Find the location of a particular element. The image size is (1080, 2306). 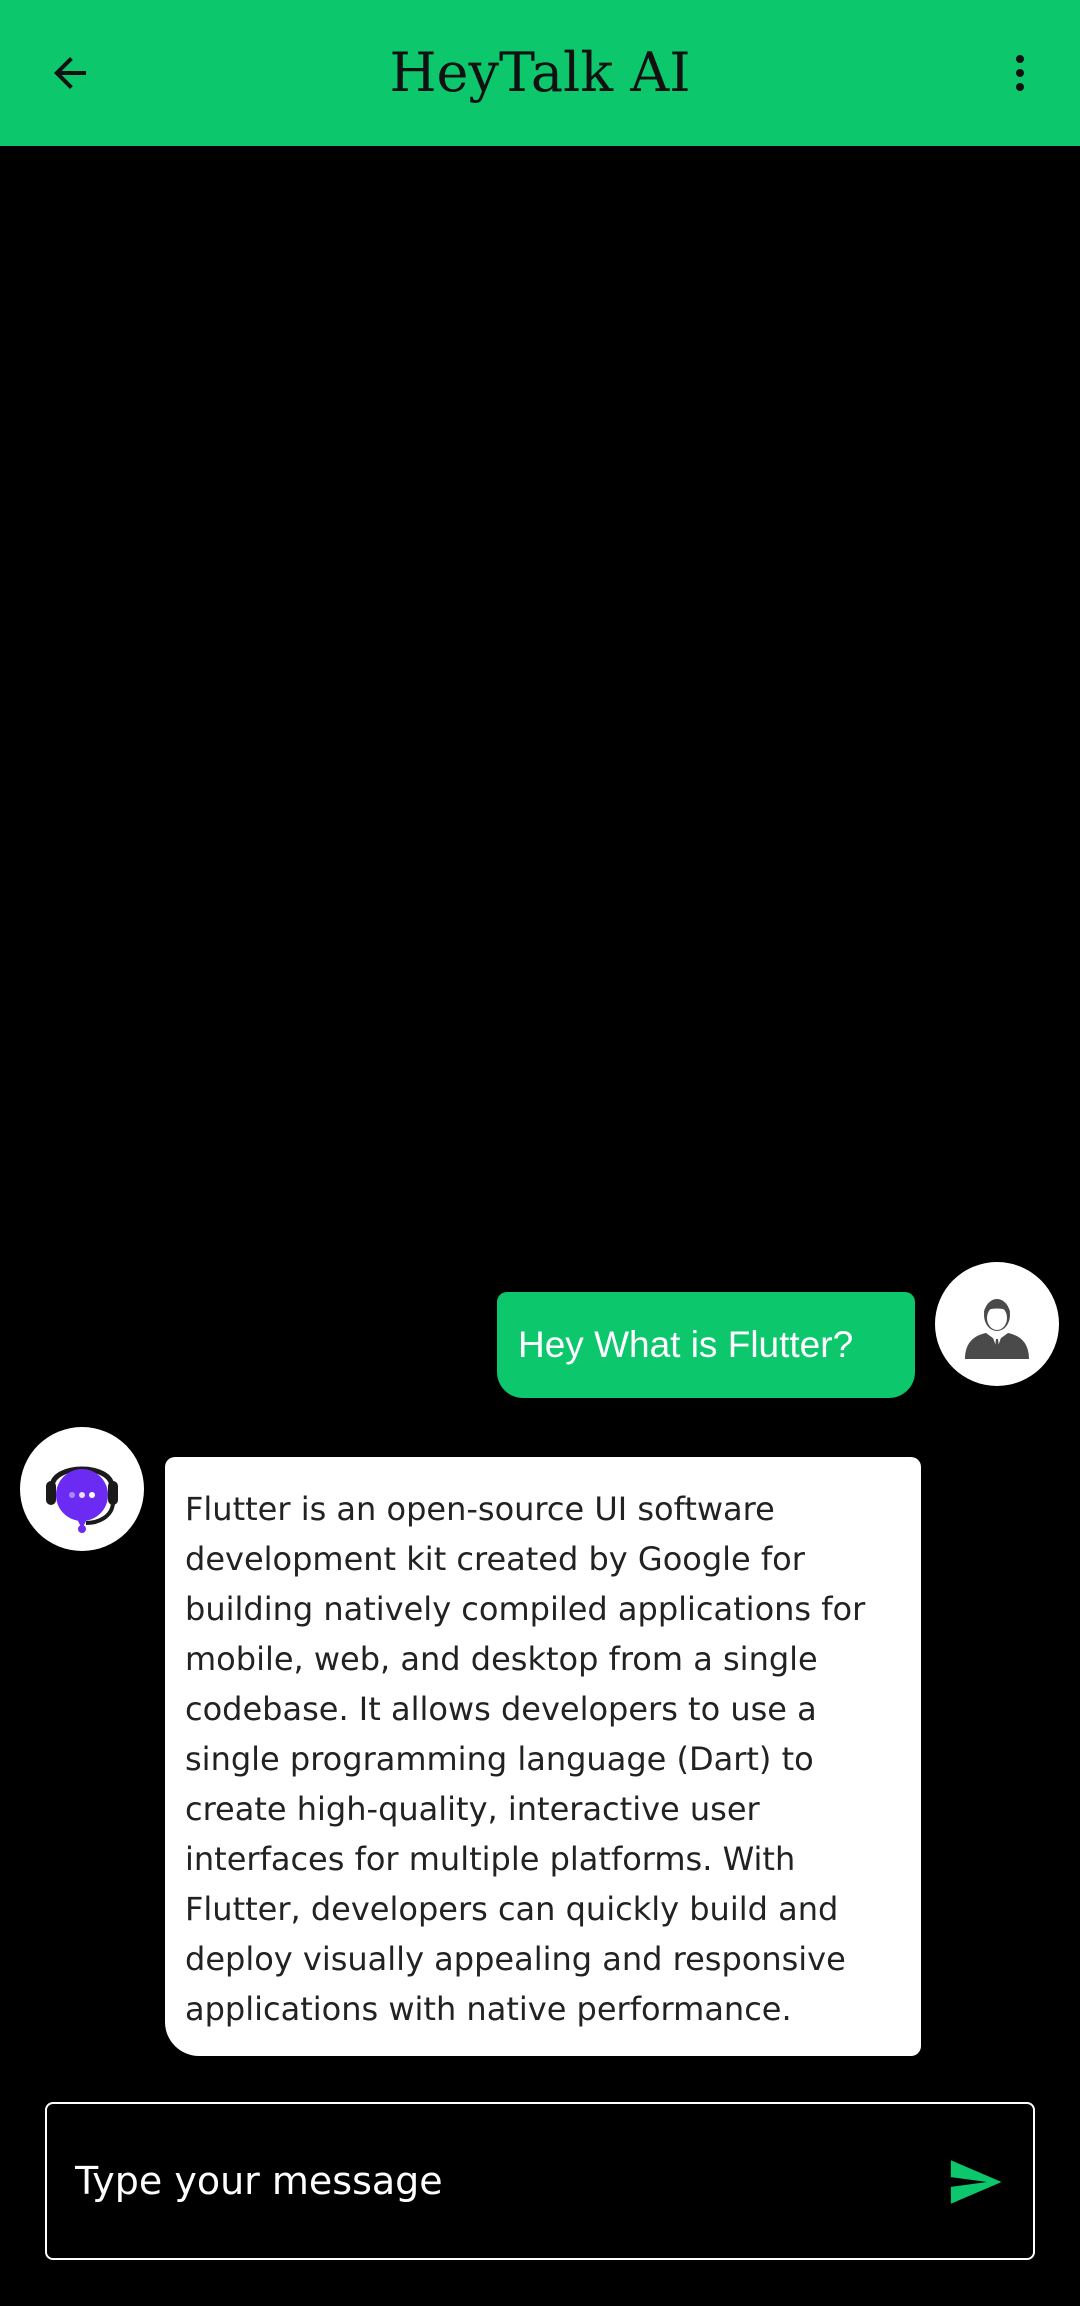

user-avatar is located at coordinates (997, 1324).